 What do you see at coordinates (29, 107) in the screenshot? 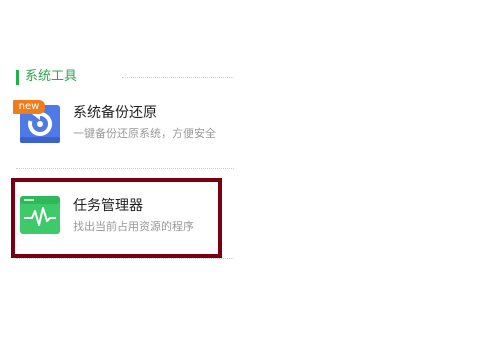
I see `new-badge: new` at bounding box center [29, 107].